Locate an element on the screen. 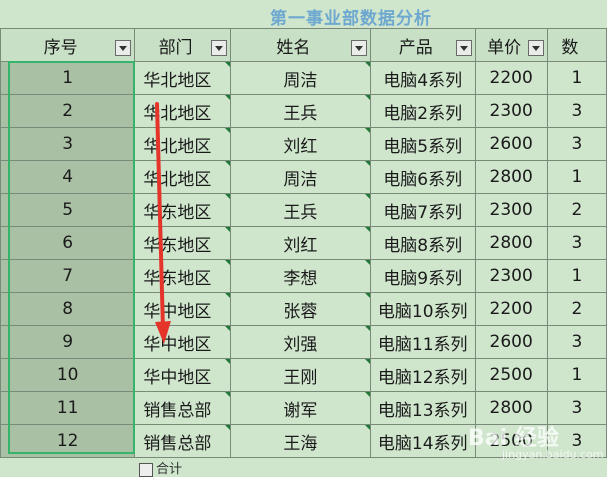 The width and height of the screenshot is (607, 477). cell-price: 2500 is located at coordinates (511, 375).